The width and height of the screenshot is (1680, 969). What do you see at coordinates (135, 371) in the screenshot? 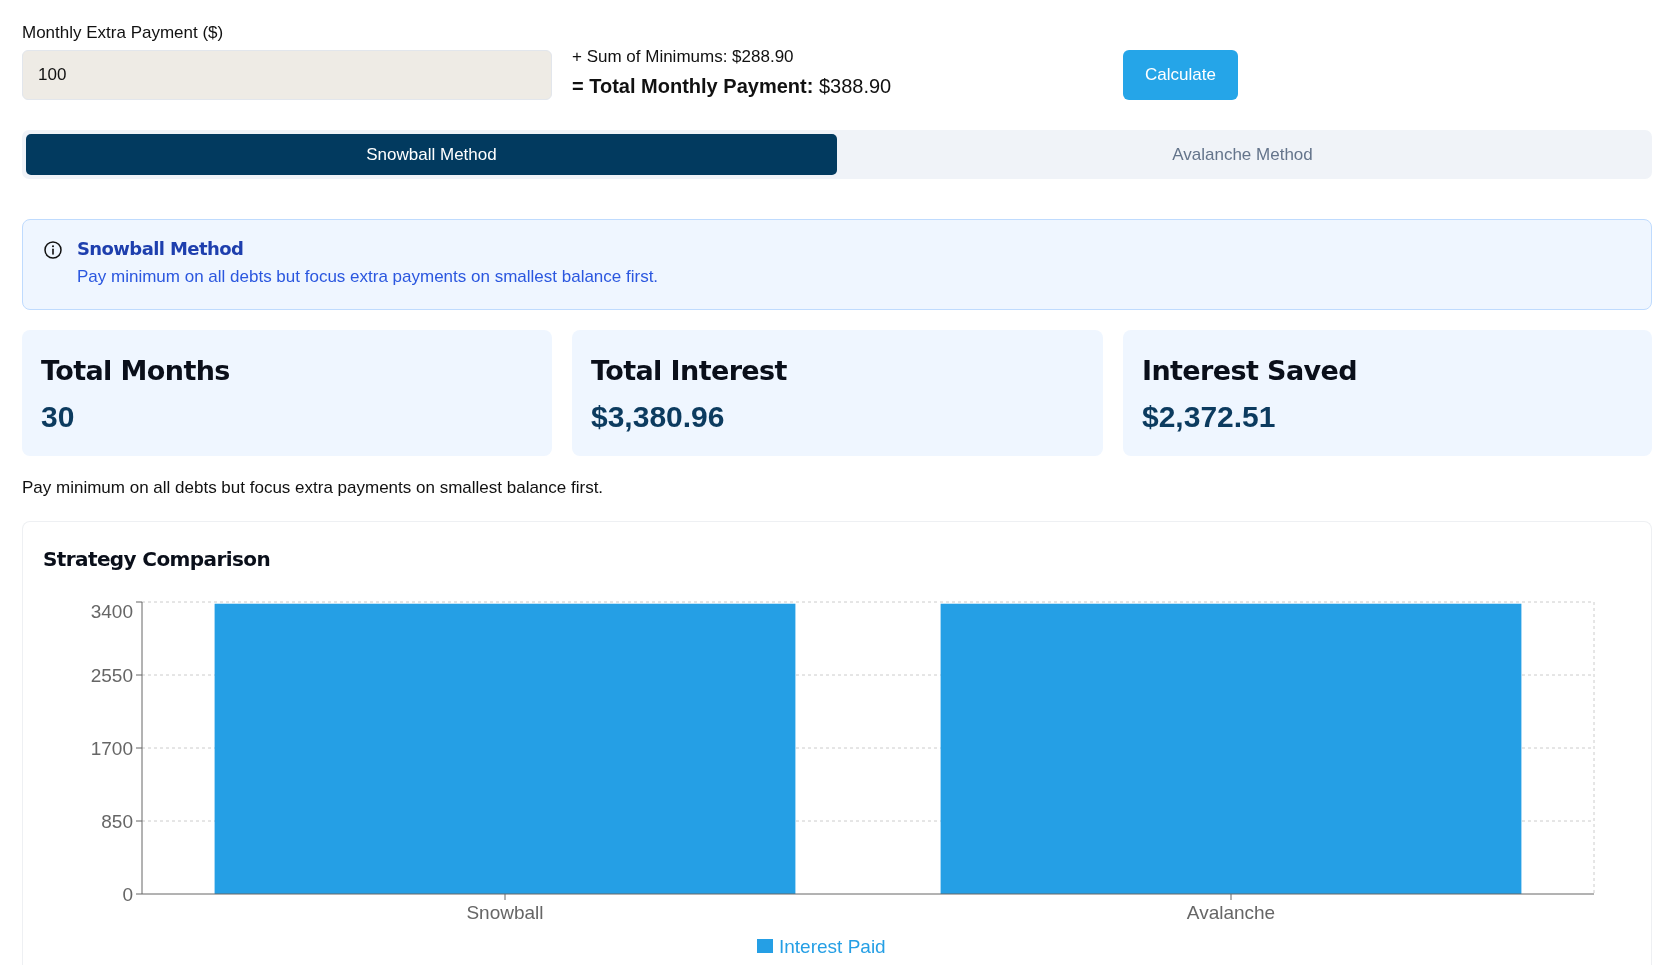
I see `stat-label: Total Months` at bounding box center [135, 371].